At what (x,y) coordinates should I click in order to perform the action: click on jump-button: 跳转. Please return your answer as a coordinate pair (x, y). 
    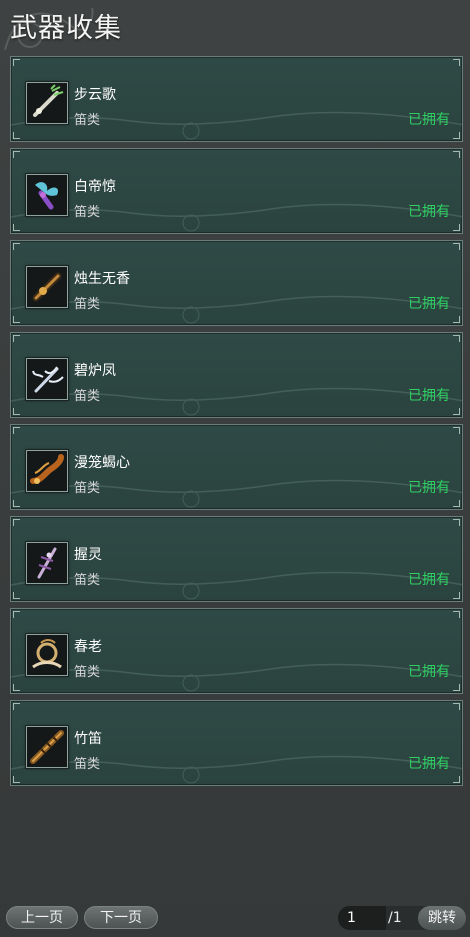
    Looking at the image, I should click on (442, 918).